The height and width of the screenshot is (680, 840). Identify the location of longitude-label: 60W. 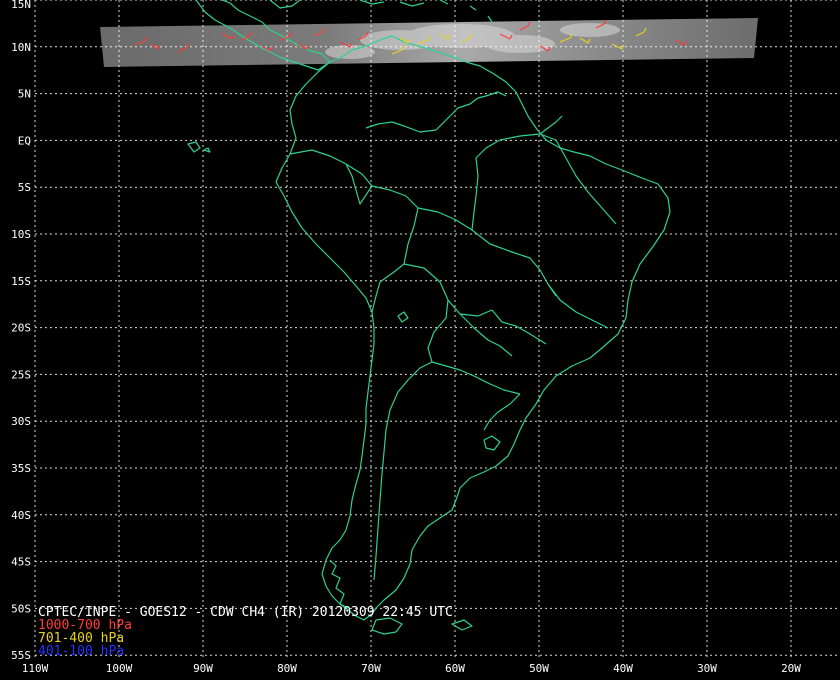
(455, 668).